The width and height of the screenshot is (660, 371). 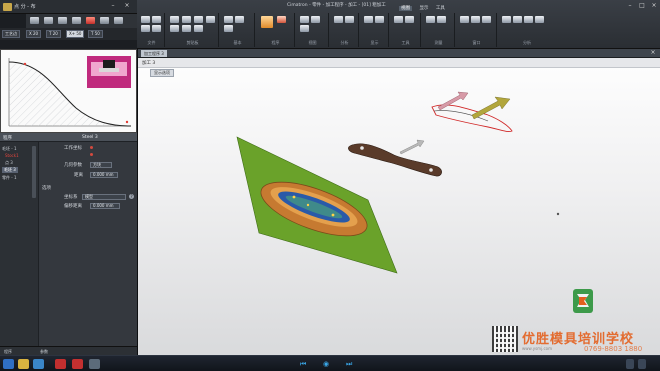 What do you see at coordinates (53, 34) in the screenshot?
I see `tab-2: T 20` at bounding box center [53, 34].